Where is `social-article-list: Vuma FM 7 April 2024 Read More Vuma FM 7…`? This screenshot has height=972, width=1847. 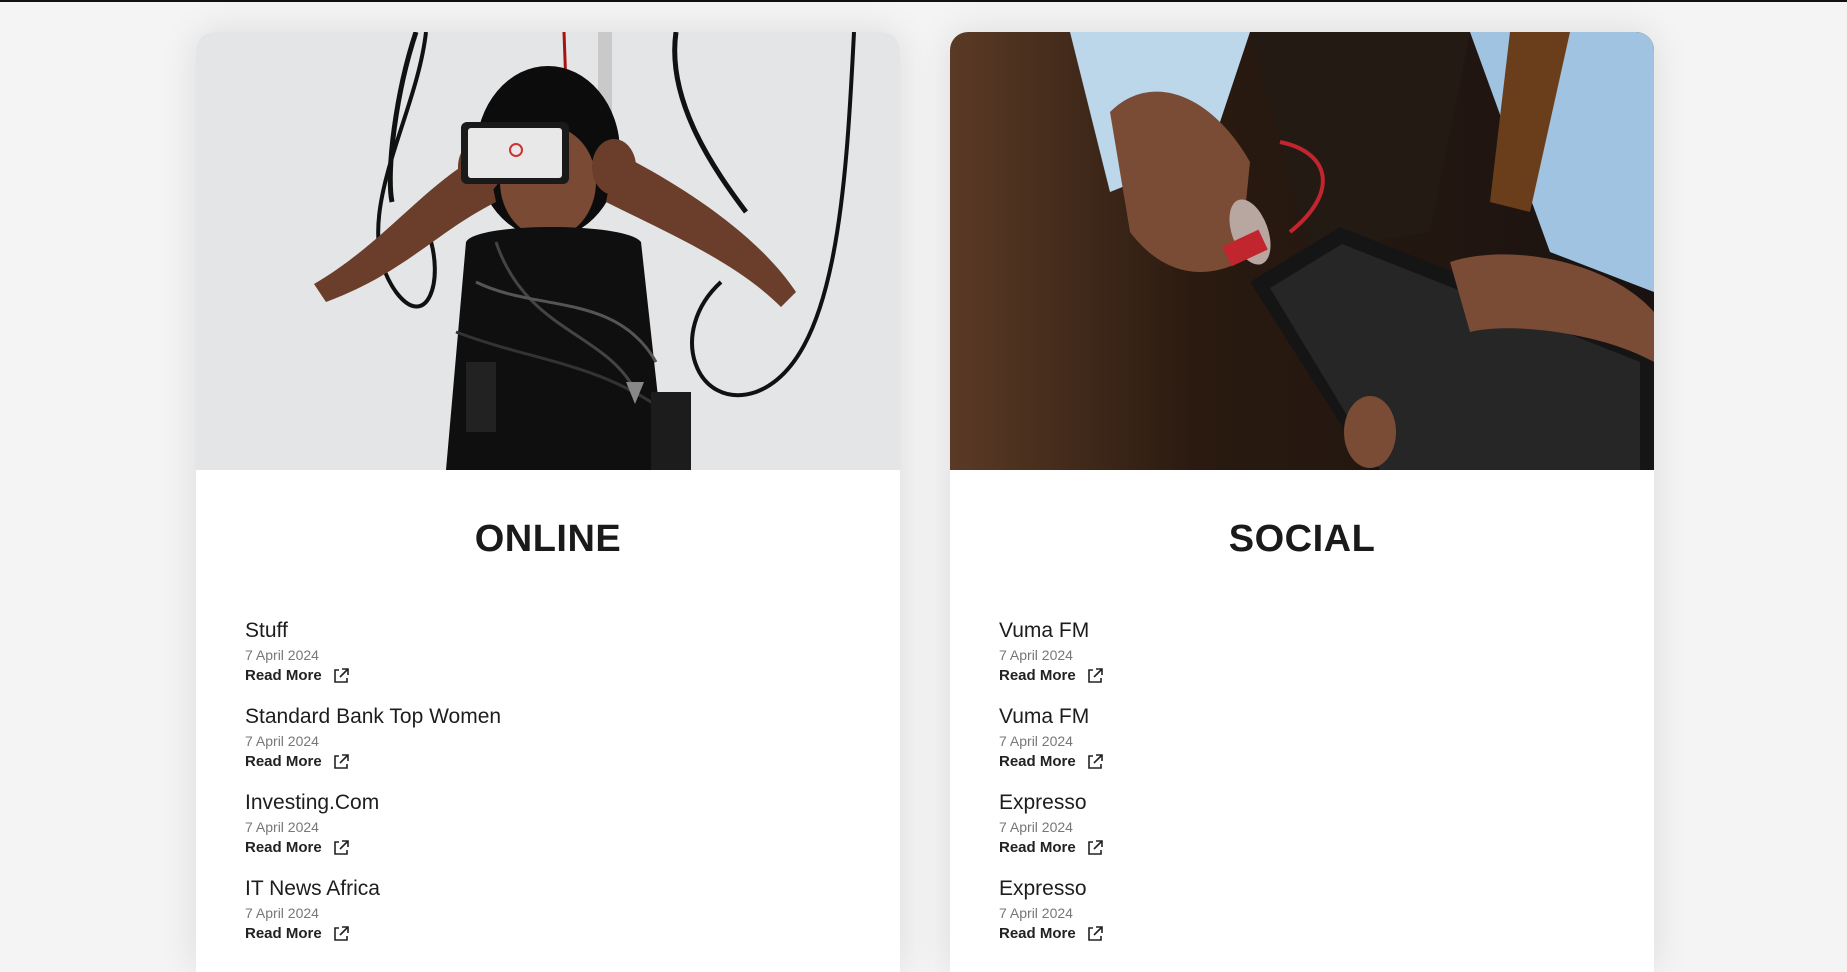 social-article-list: Vuma FM 7 April 2024 Read More Vuma FM 7… is located at coordinates (1306, 790).